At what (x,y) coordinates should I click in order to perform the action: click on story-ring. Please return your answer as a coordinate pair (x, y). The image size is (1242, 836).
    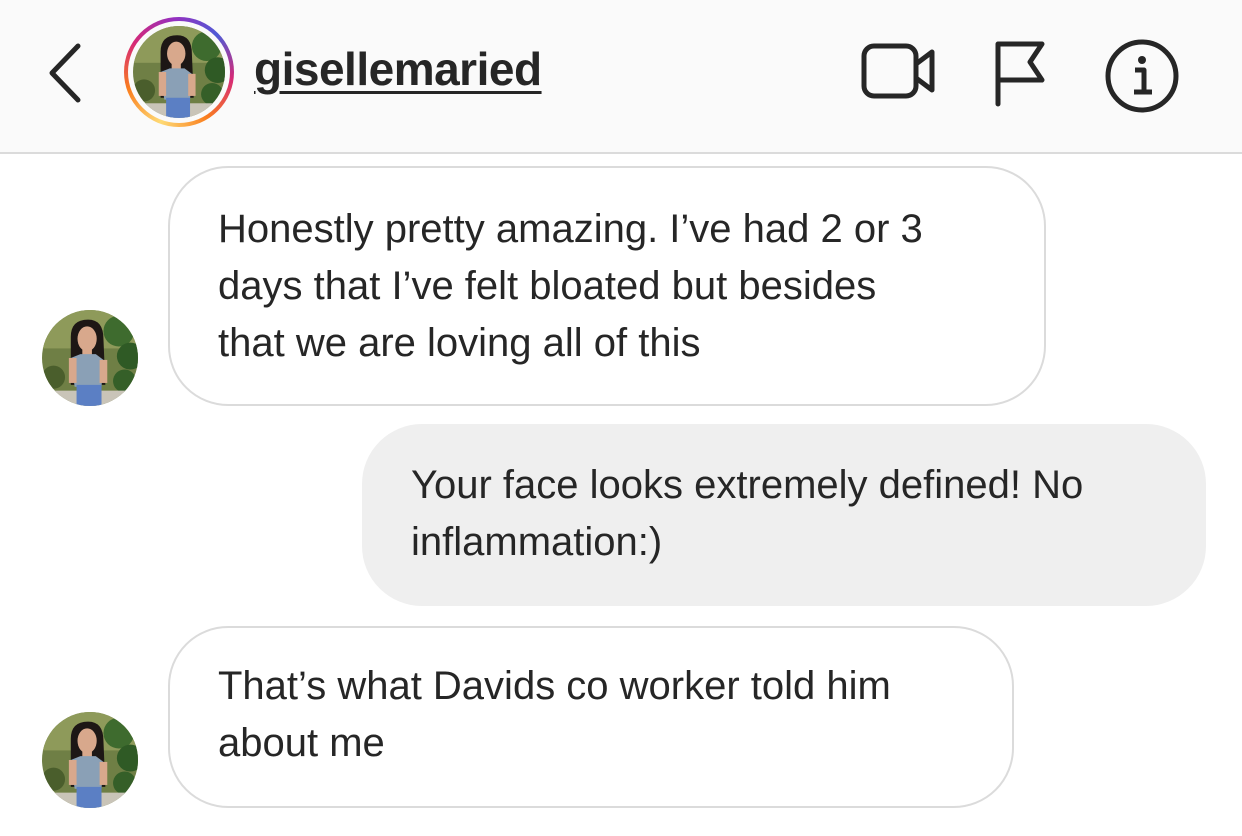
    Looking at the image, I should click on (179, 72).